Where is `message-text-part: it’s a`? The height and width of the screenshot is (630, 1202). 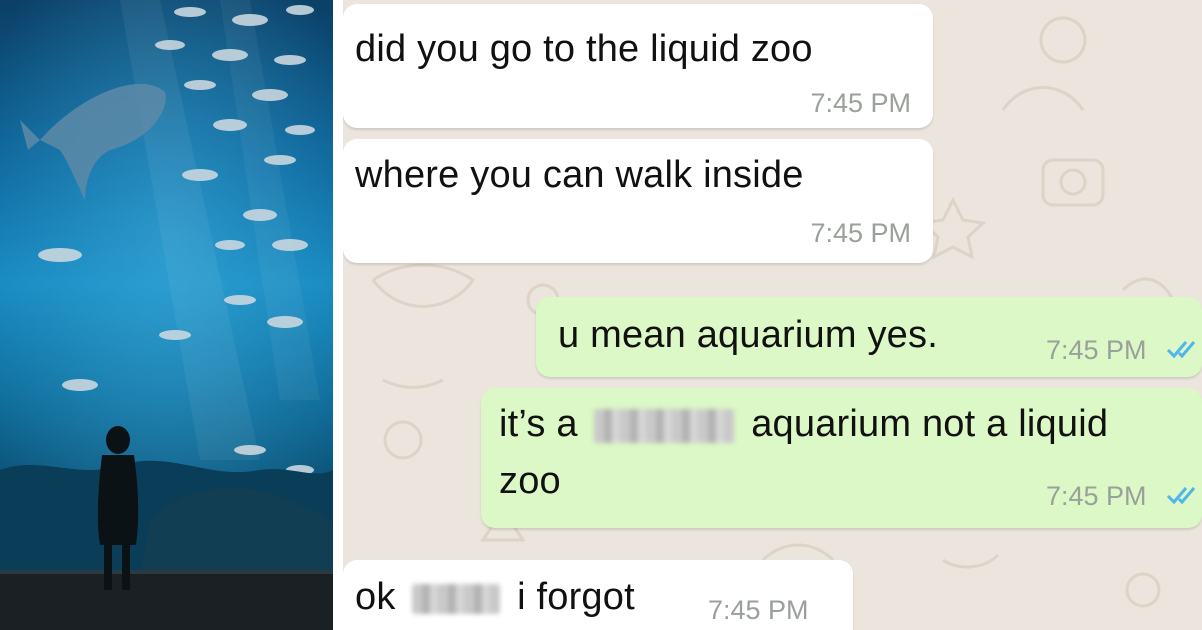
message-text-part: it’s a is located at coordinates (538, 424).